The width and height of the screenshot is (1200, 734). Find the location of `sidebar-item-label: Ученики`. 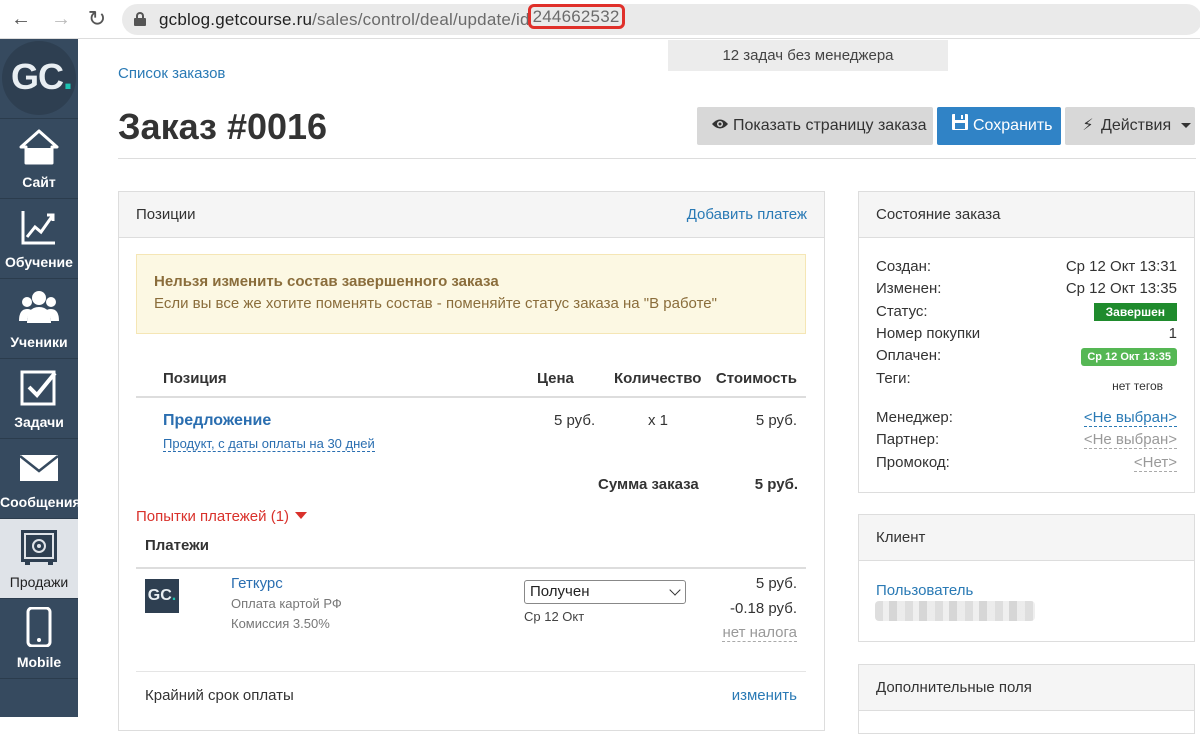

sidebar-item-label: Ученики is located at coordinates (39, 342).